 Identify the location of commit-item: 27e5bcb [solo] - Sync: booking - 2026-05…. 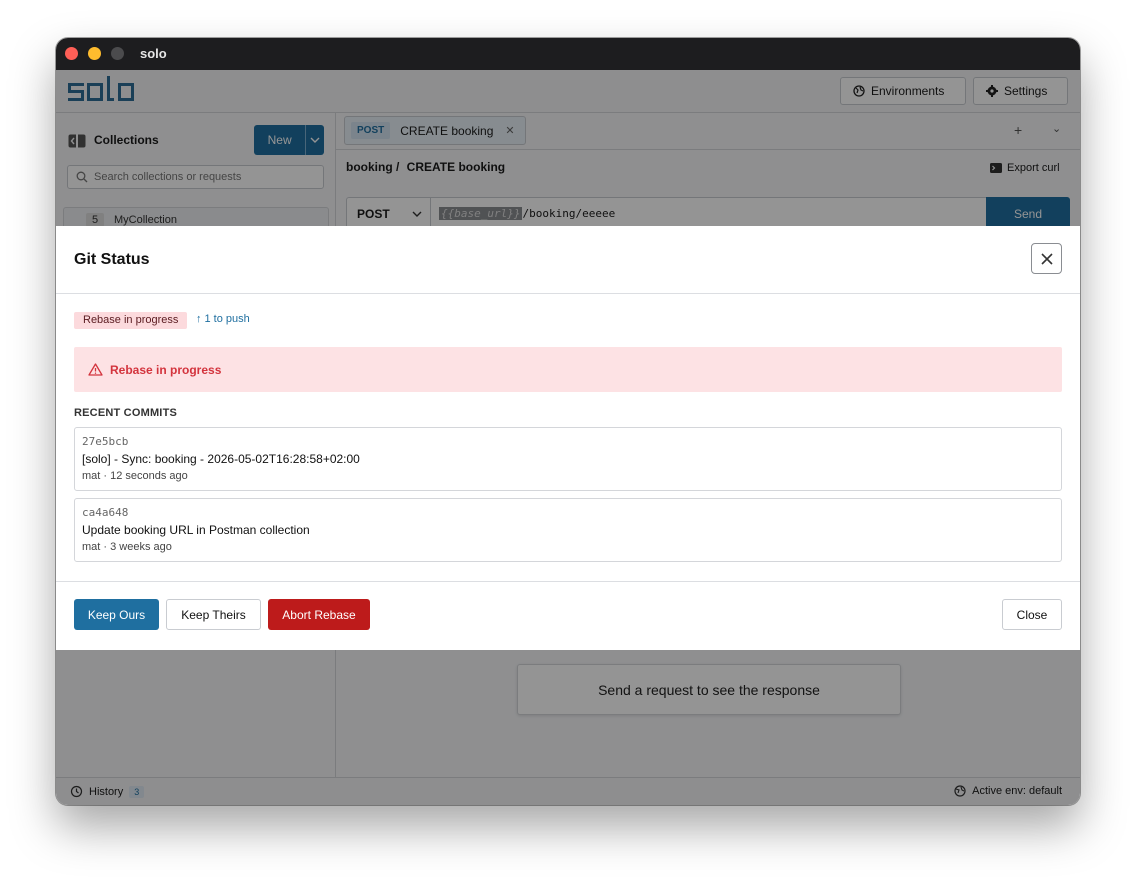
(568, 459).